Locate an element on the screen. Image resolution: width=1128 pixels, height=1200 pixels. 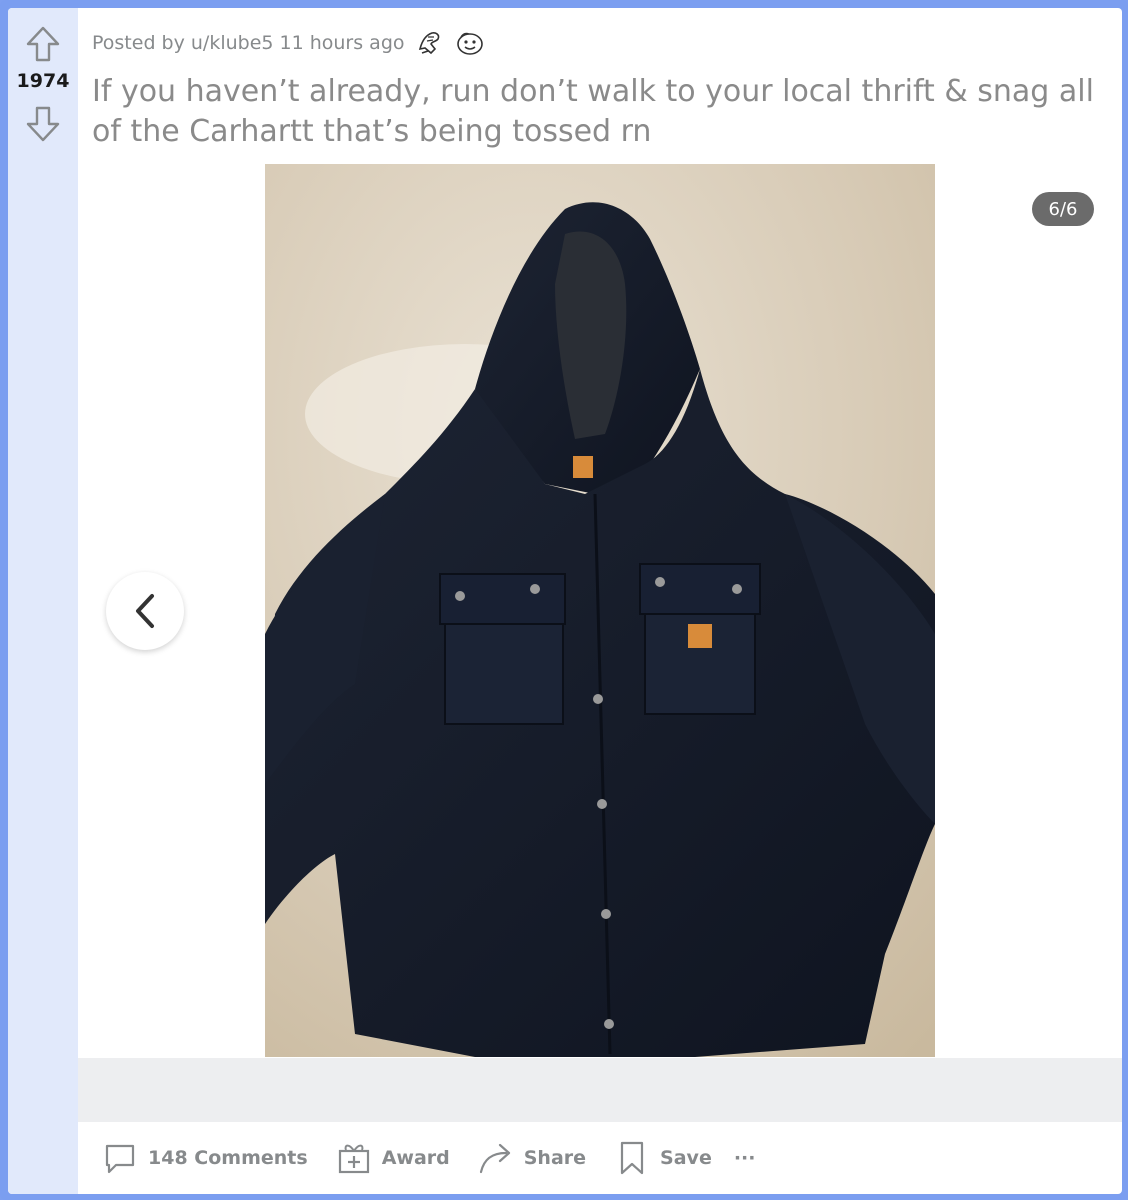
gift-icon is located at coordinates (354, 1158).